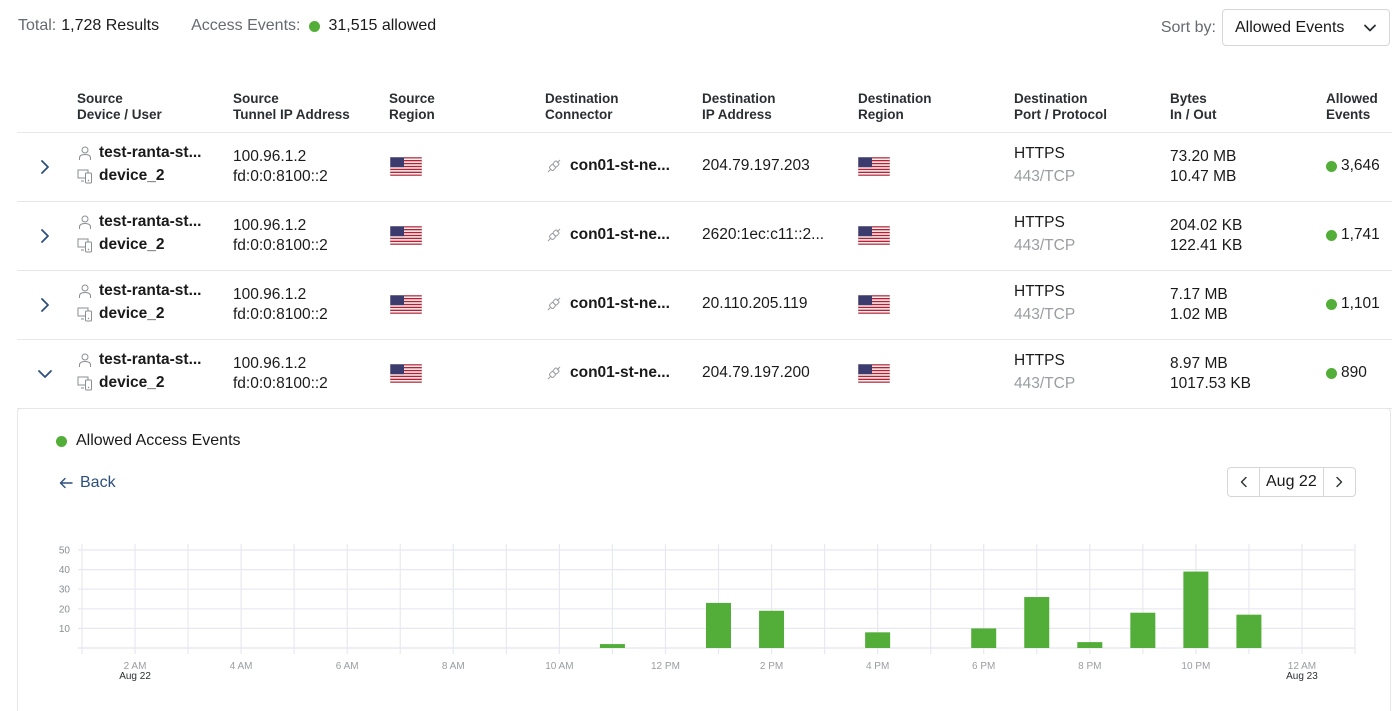  Describe the element at coordinates (1360, 165) in the screenshot. I see `allowed-events-count: 3,646` at that location.